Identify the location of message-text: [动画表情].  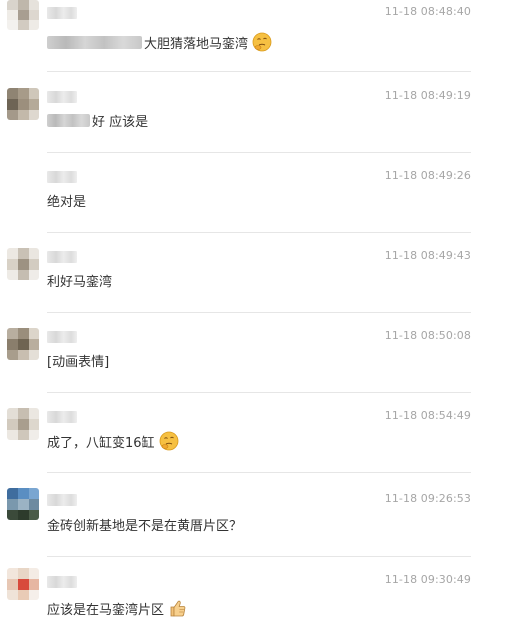
(78, 360).